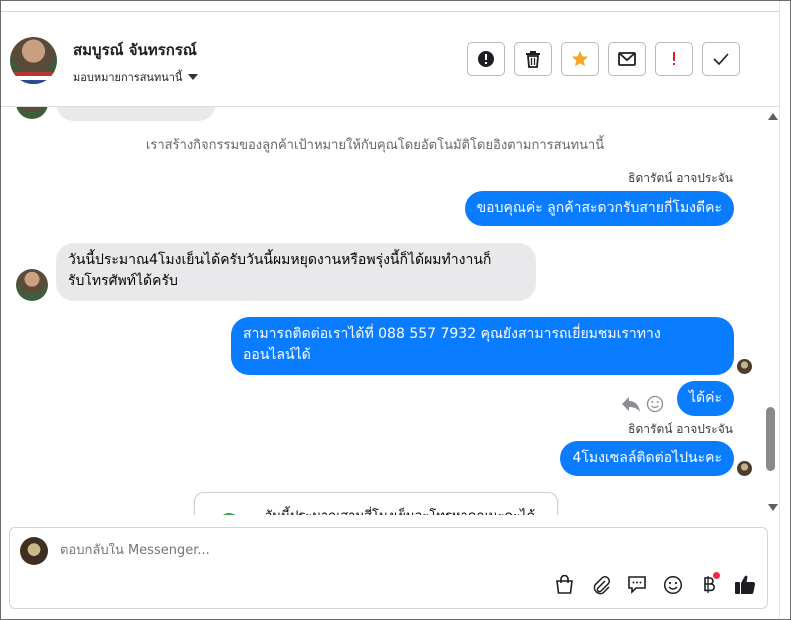 The image size is (791, 620). I want to click on delete-button, so click(533, 59).